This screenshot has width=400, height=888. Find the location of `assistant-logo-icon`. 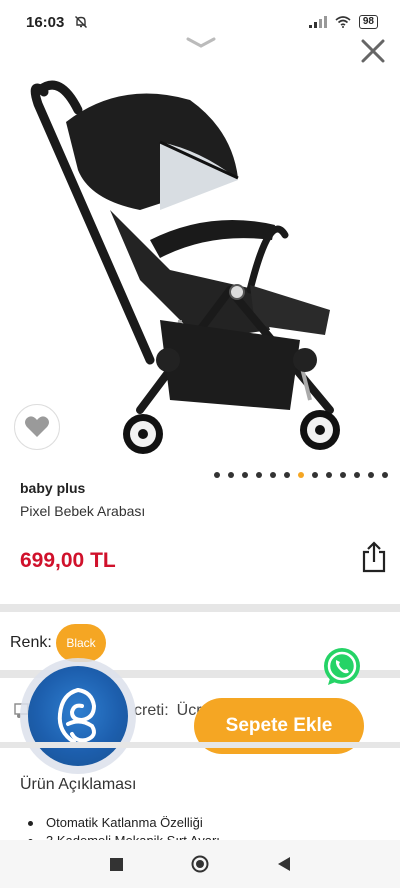

assistant-logo-icon is located at coordinates (77, 716).